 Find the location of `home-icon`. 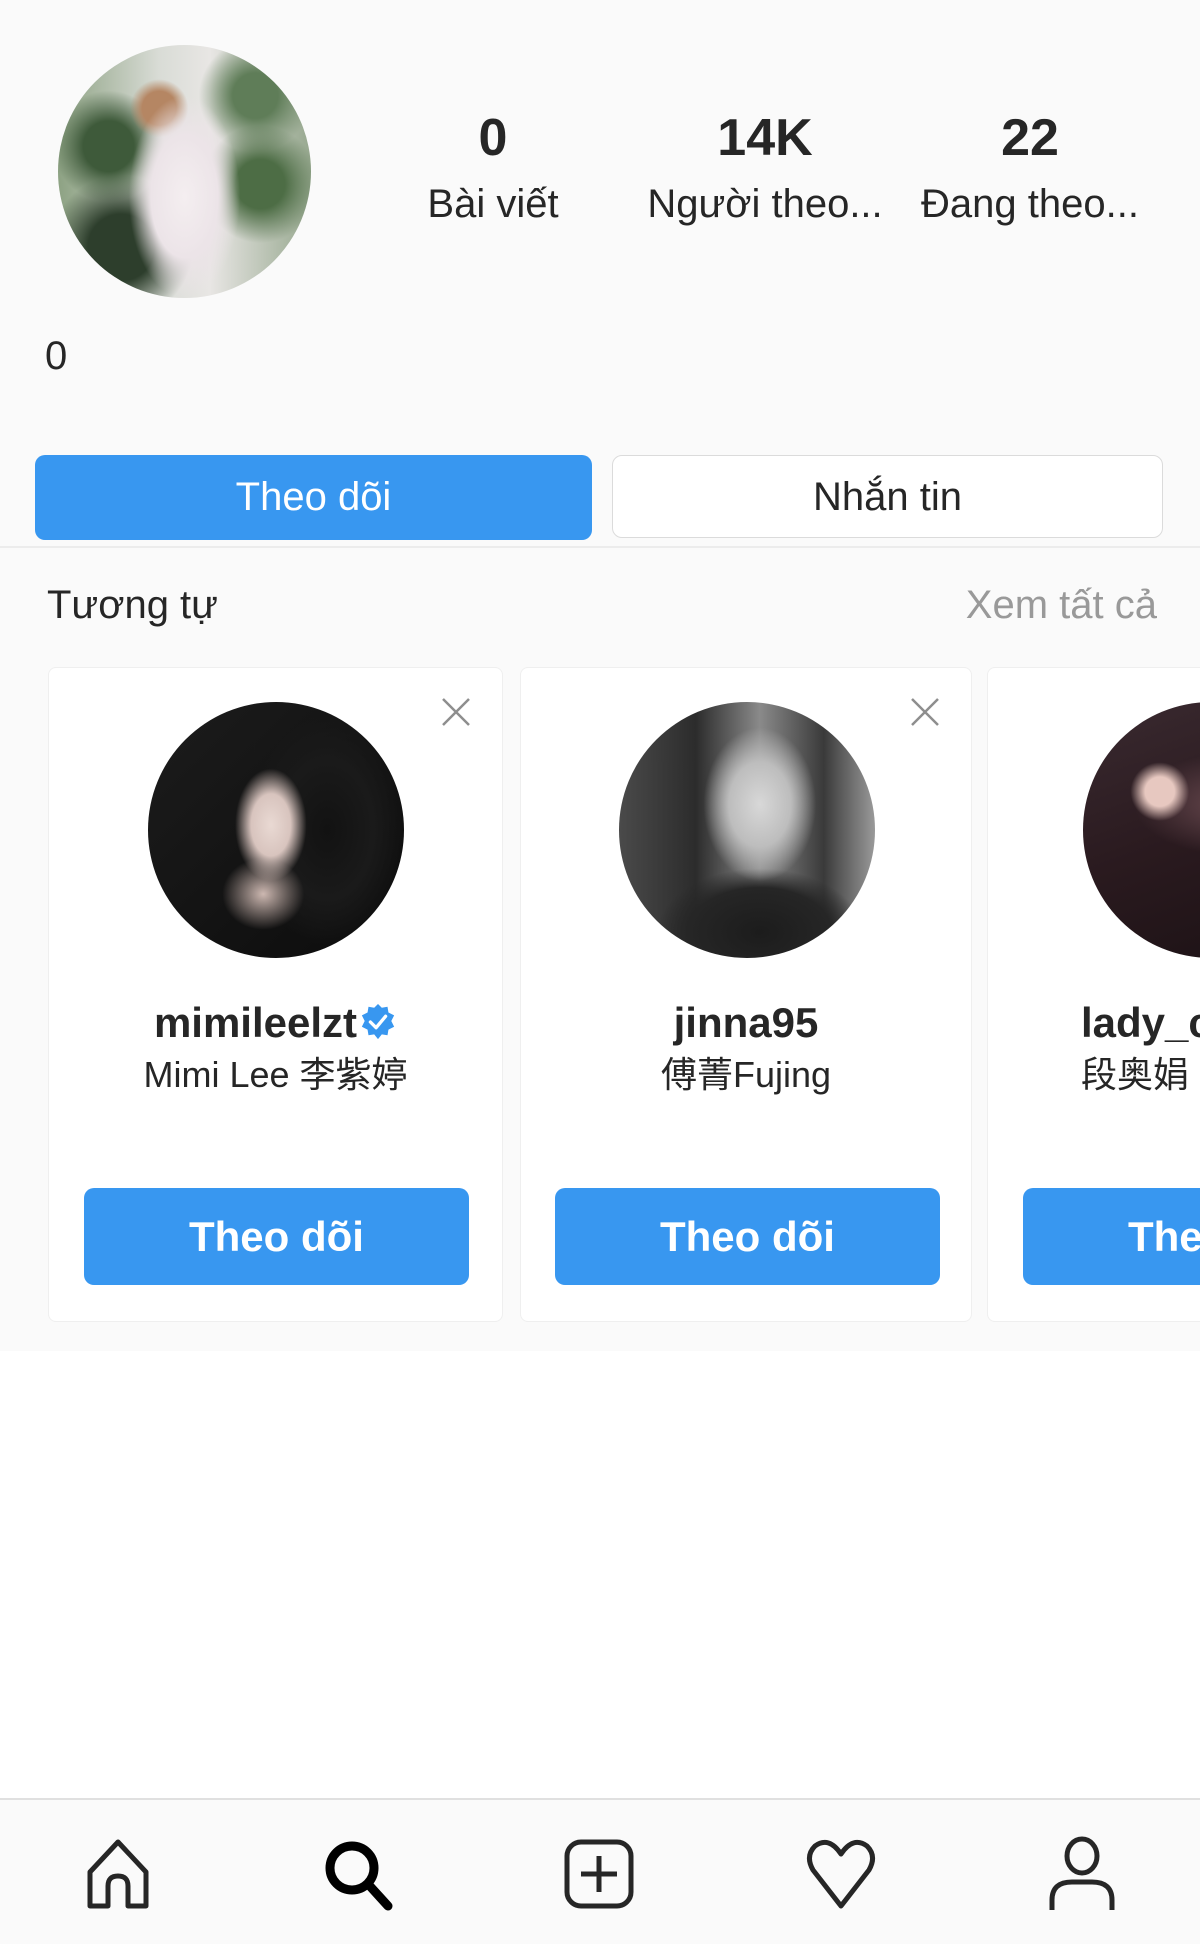

home-icon is located at coordinates (118, 1874).